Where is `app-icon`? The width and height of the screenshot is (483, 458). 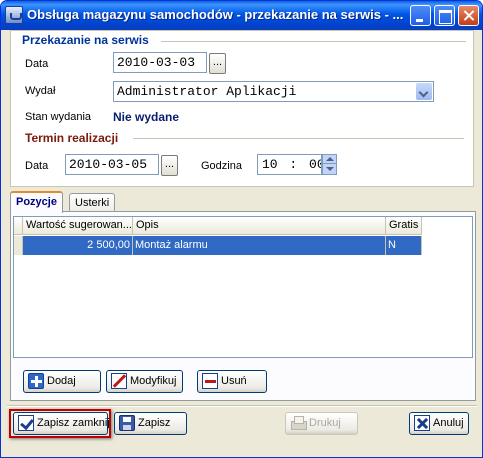 app-icon is located at coordinates (14, 15).